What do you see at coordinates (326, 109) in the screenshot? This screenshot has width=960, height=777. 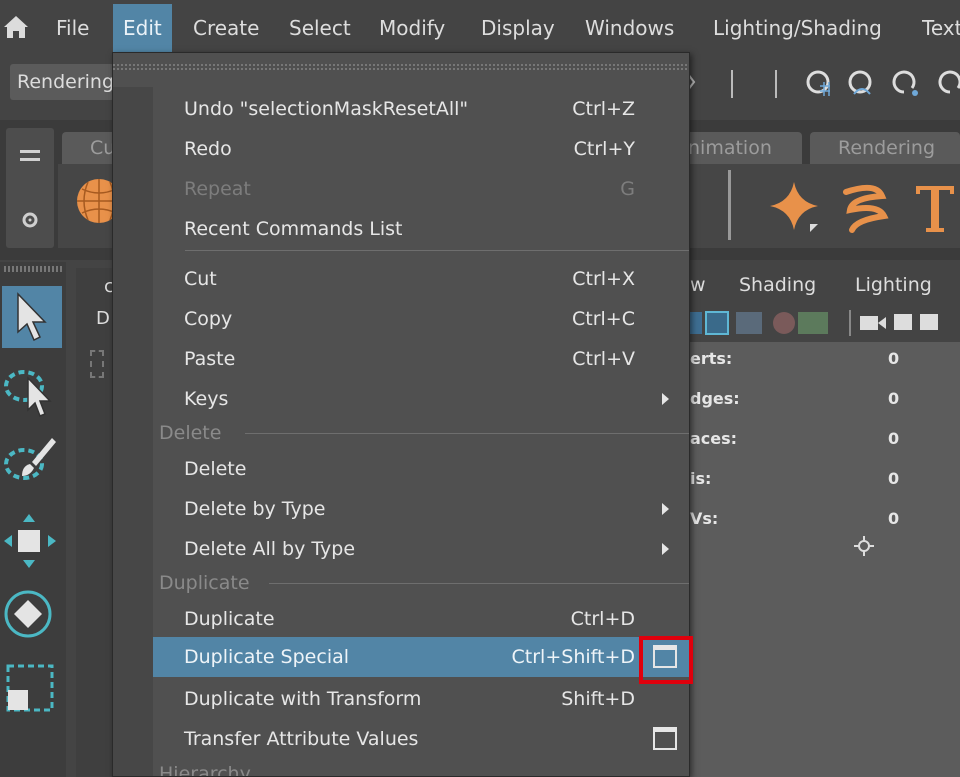 I see `menu-item-label: Undo "selectionMaskResetAll"` at bounding box center [326, 109].